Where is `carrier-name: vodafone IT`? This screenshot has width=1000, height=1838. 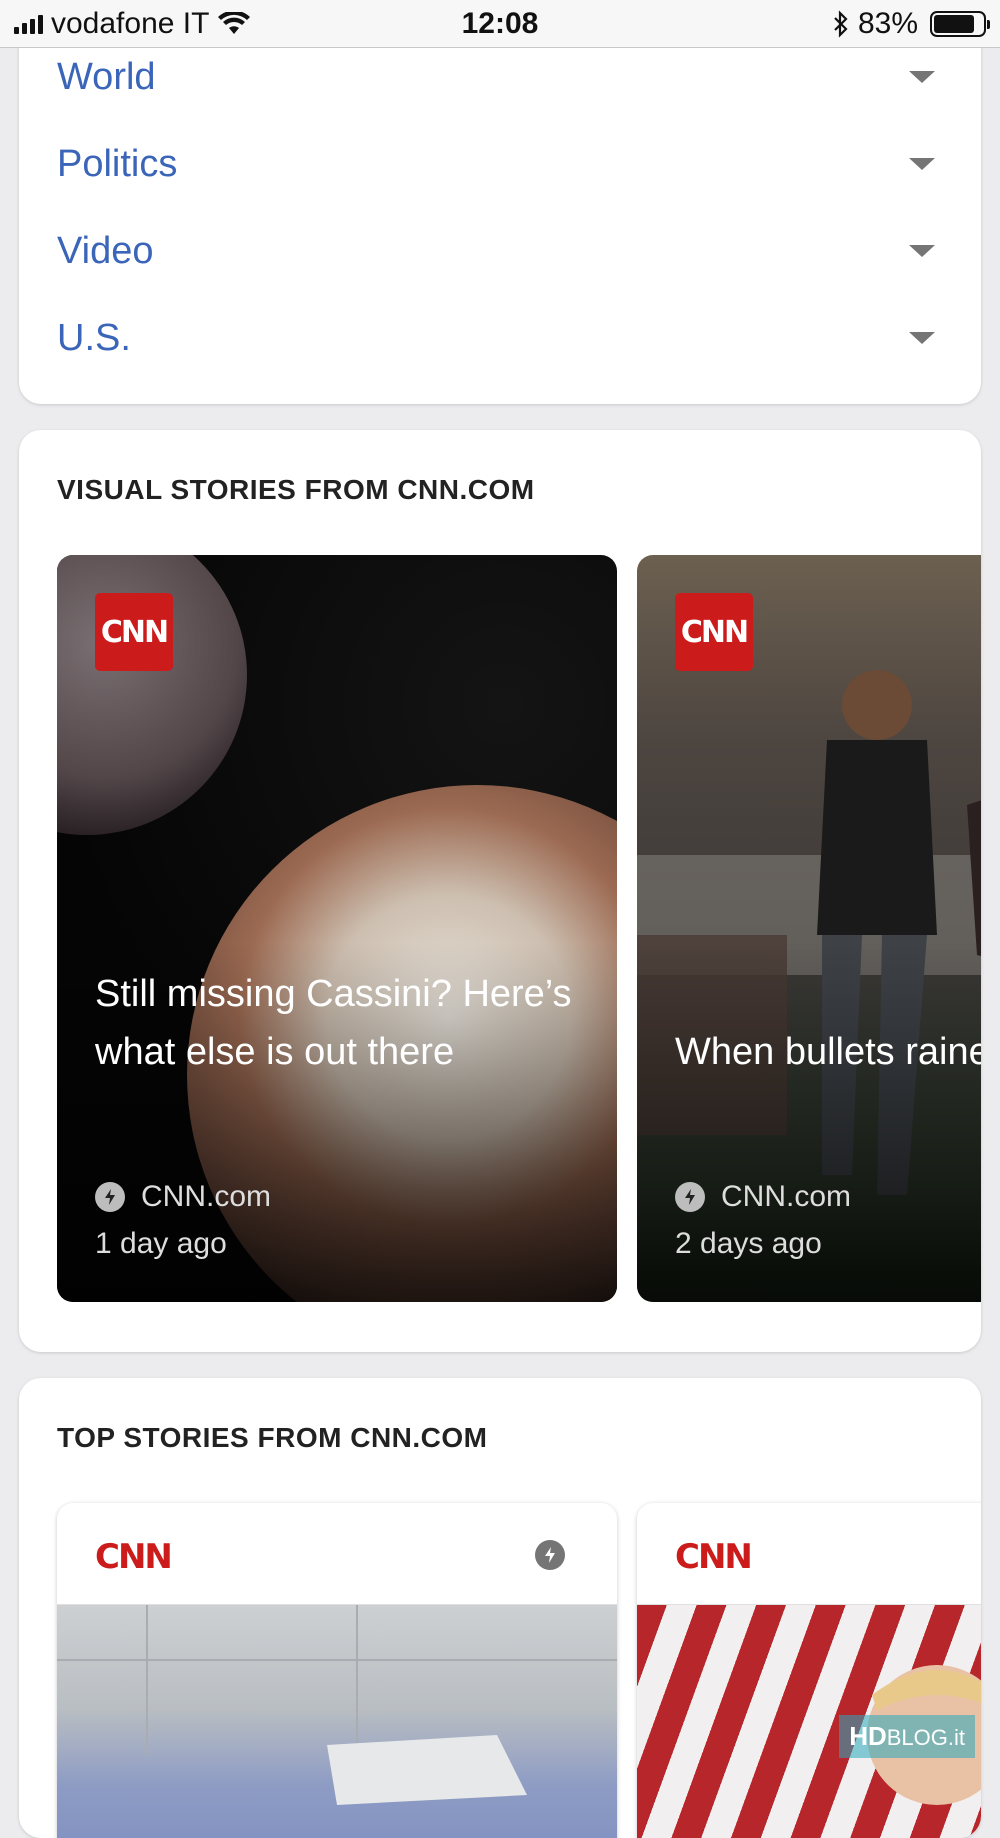 carrier-name: vodafone IT is located at coordinates (130, 24).